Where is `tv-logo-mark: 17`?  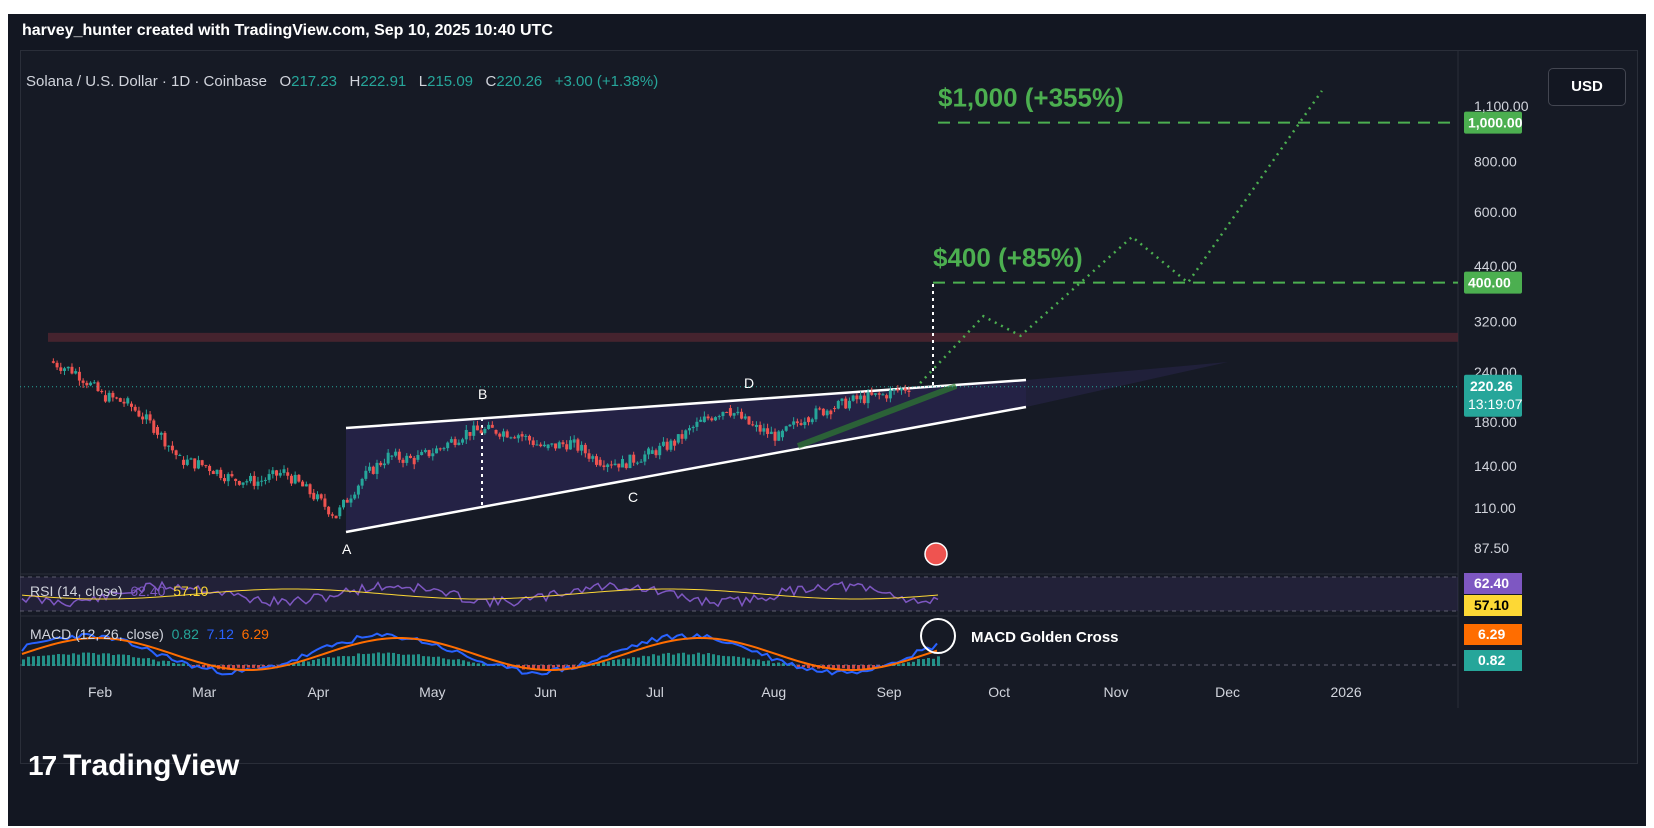
tv-logo-mark: 17 is located at coordinates (42, 765).